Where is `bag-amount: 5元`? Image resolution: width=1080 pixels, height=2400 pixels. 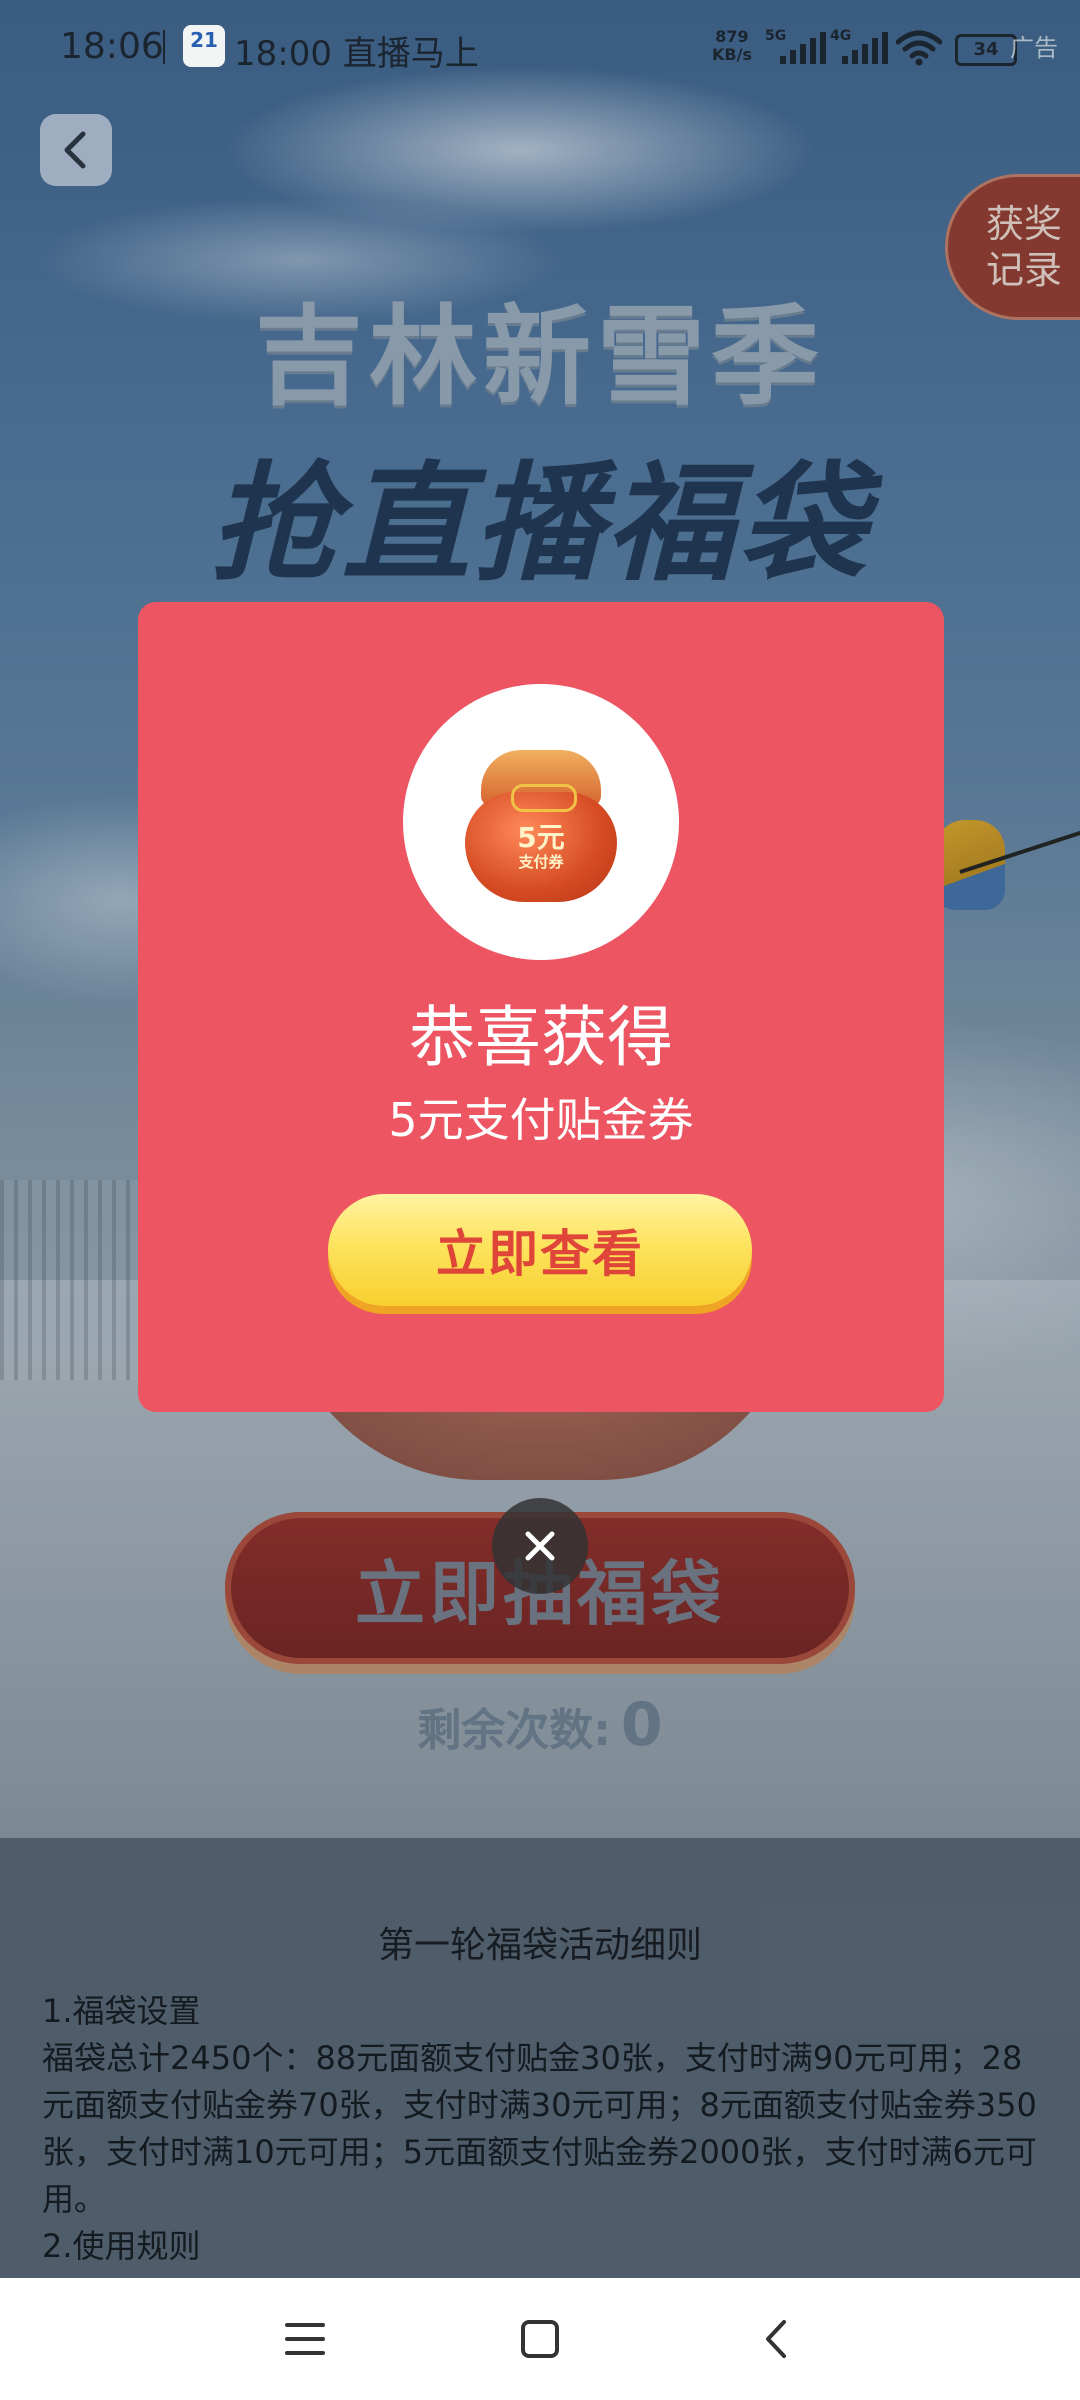
bag-amount: 5元 is located at coordinates (541, 837).